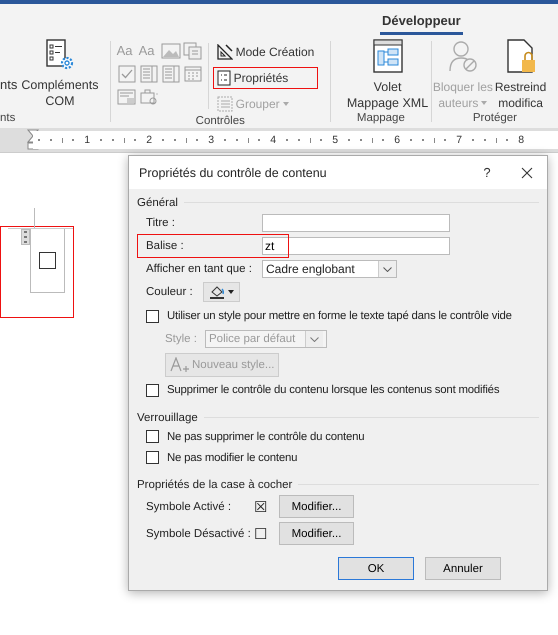 The image size is (558, 635). Describe the element at coordinates (261, 533) in the screenshot. I see `symbol-preview: ☐` at that location.